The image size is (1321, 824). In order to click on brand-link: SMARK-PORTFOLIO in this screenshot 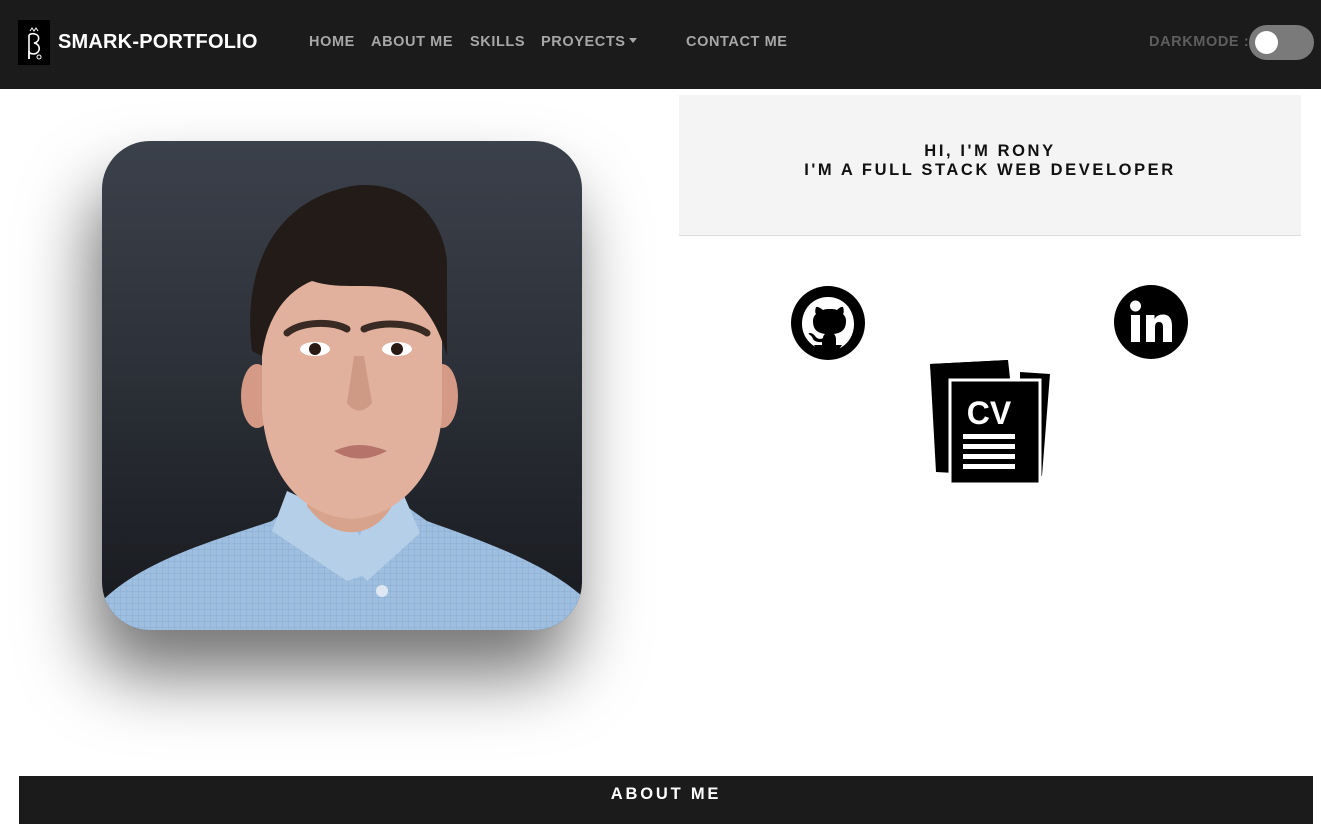, I will do `click(138, 42)`.